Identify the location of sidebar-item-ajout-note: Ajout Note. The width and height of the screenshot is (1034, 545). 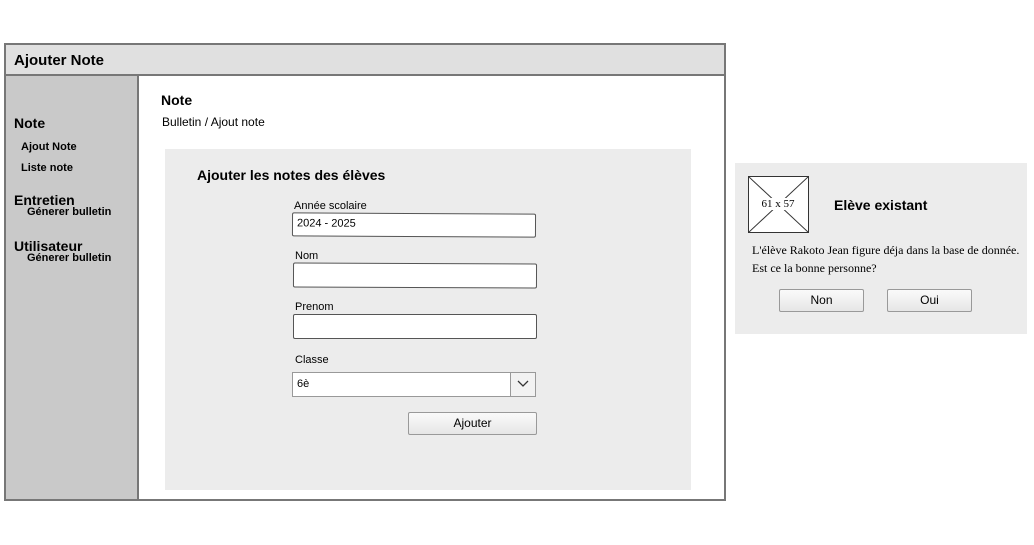
(49, 147).